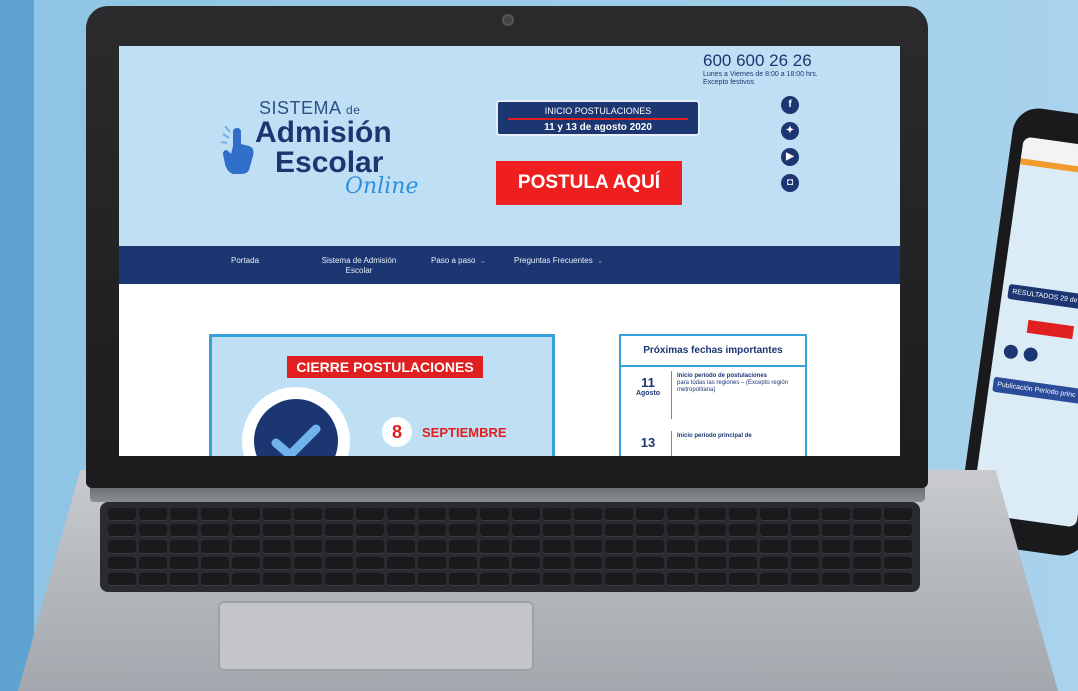 Image resolution: width=1078 pixels, height=691 pixels. What do you see at coordinates (598, 111) in the screenshot?
I see `inicio-title: INICIO POSTULACIONES` at bounding box center [598, 111].